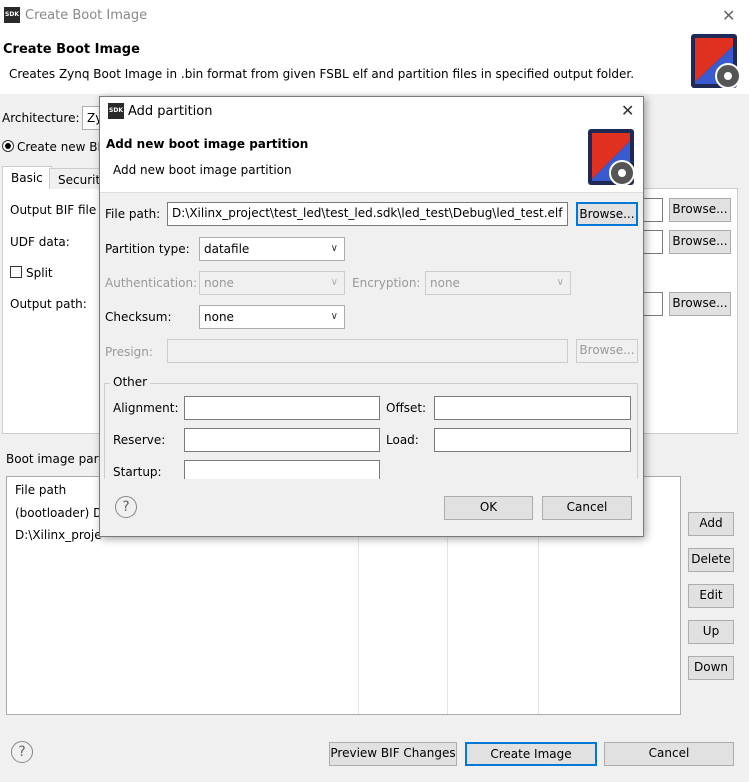 This screenshot has width=749, height=782. I want to click on create-image-button: Create Image, so click(531, 754).